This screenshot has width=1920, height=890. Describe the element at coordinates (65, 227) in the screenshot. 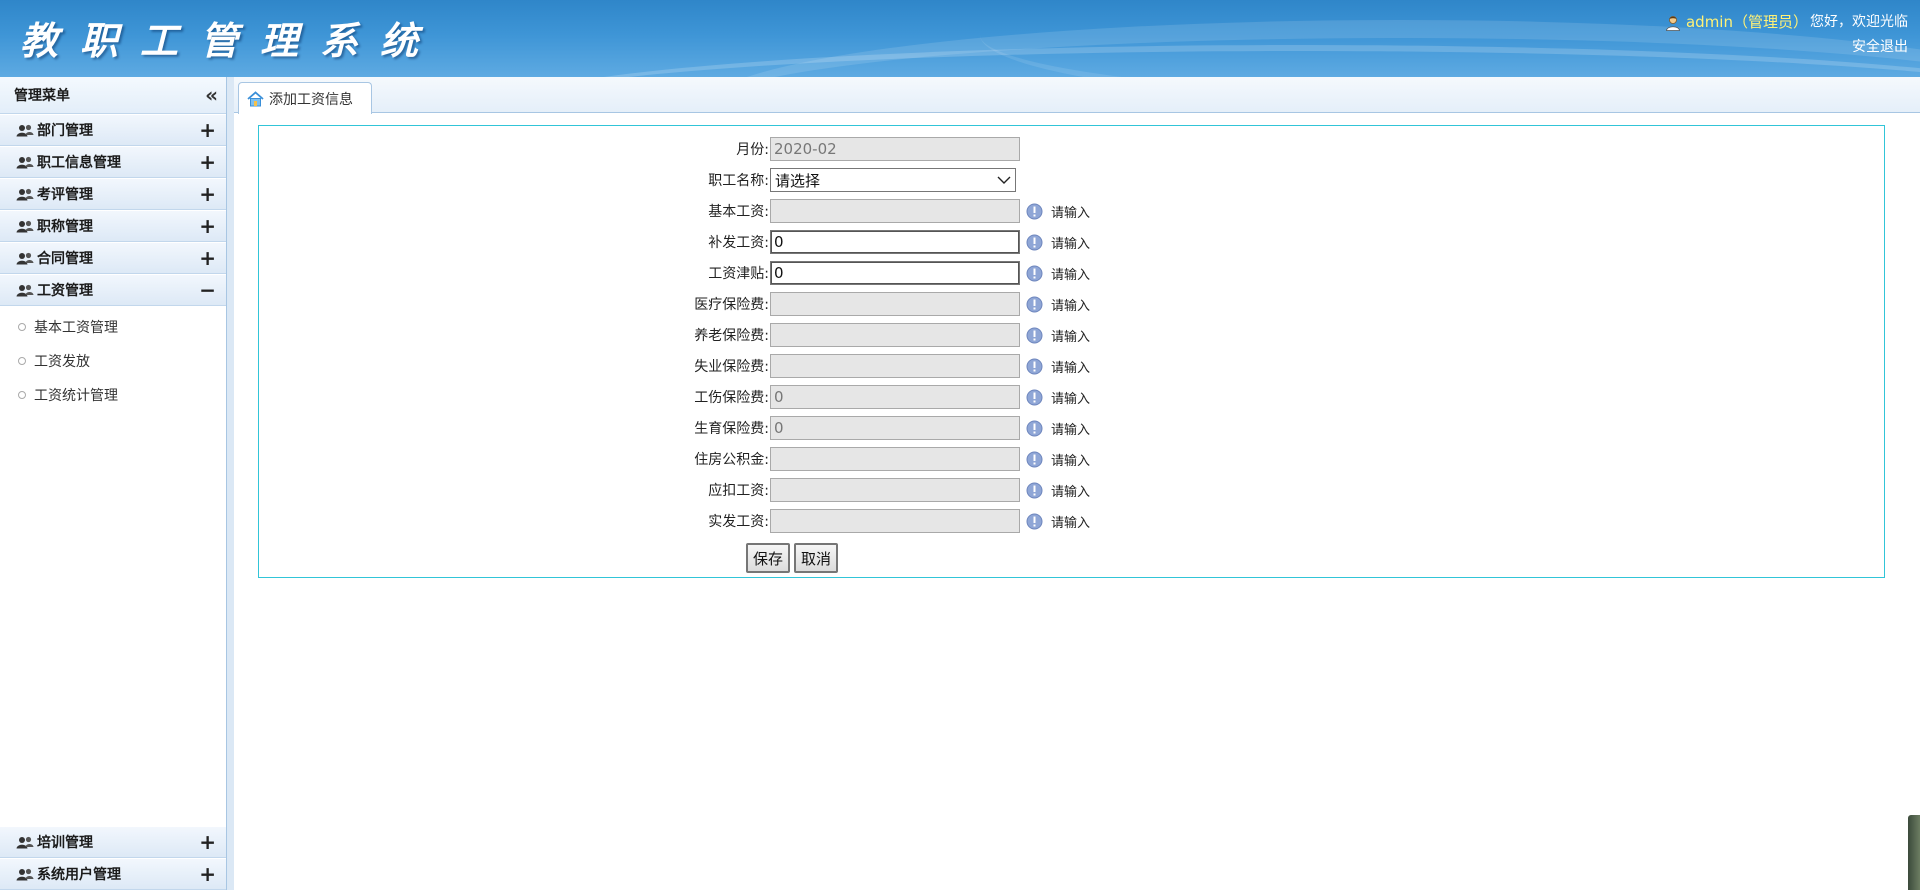

I see `menu-group-label: 职称管理` at that location.